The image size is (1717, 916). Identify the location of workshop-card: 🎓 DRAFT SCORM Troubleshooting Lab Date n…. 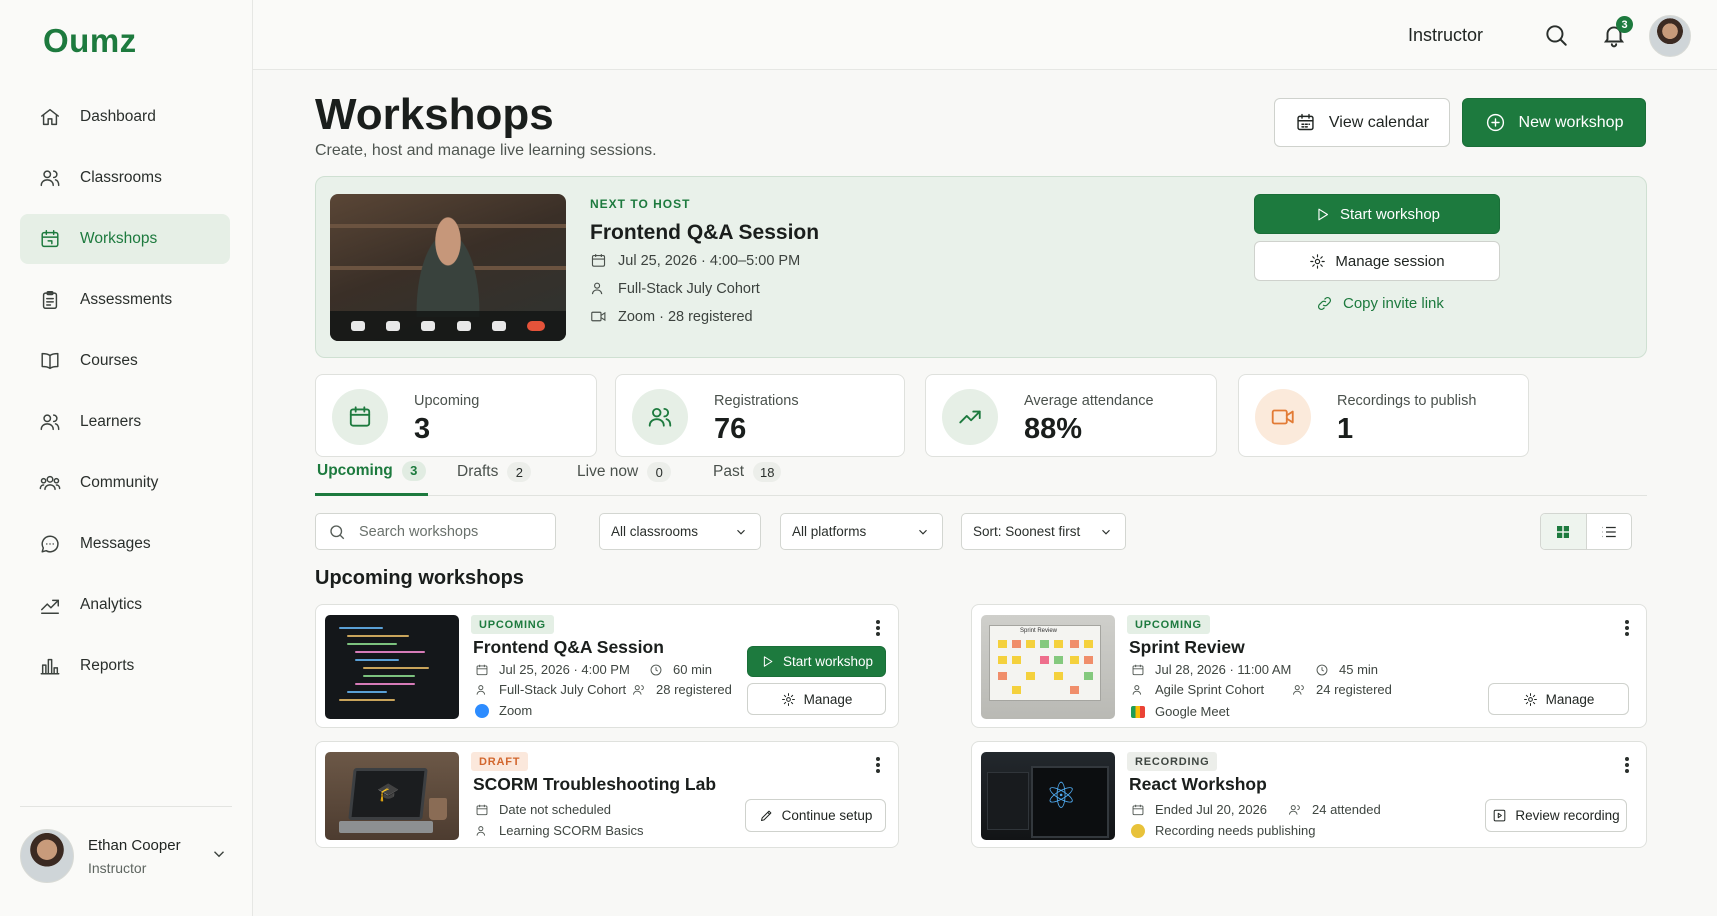
(607, 794).